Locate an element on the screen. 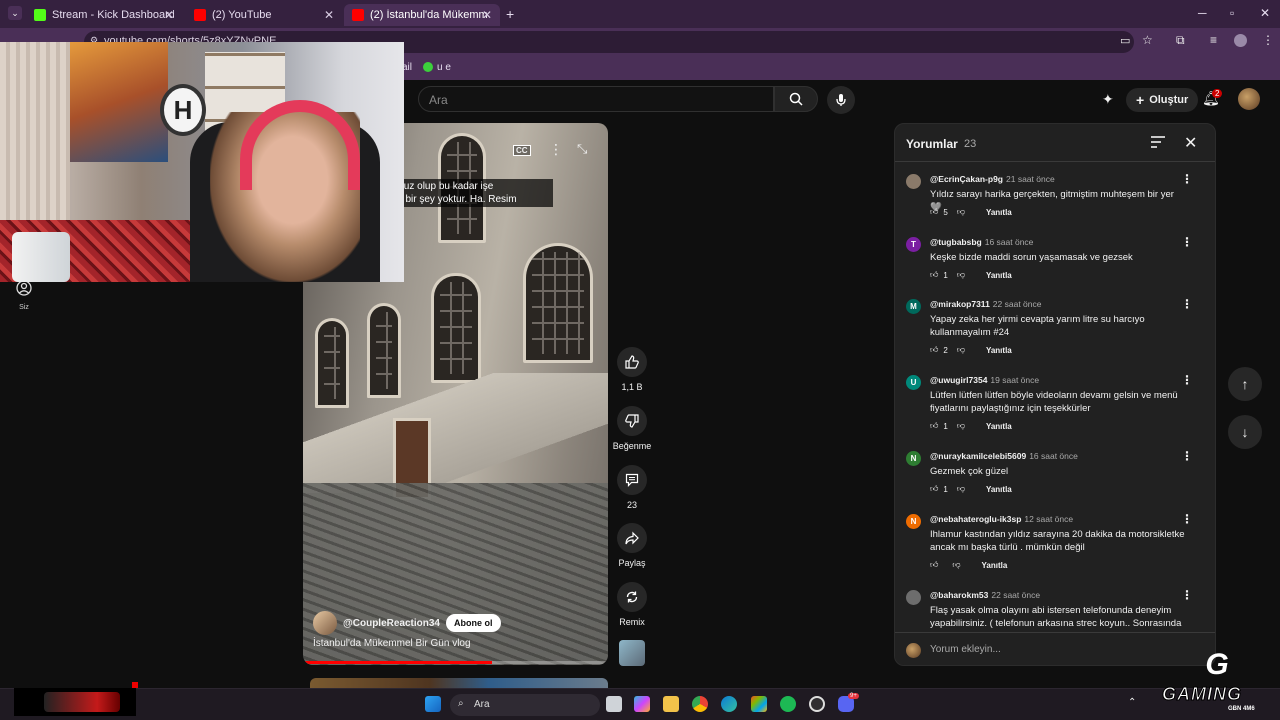 This screenshot has height=720, width=1280. tab-list-chevron-icon: ⌄ is located at coordinates (15, 13).